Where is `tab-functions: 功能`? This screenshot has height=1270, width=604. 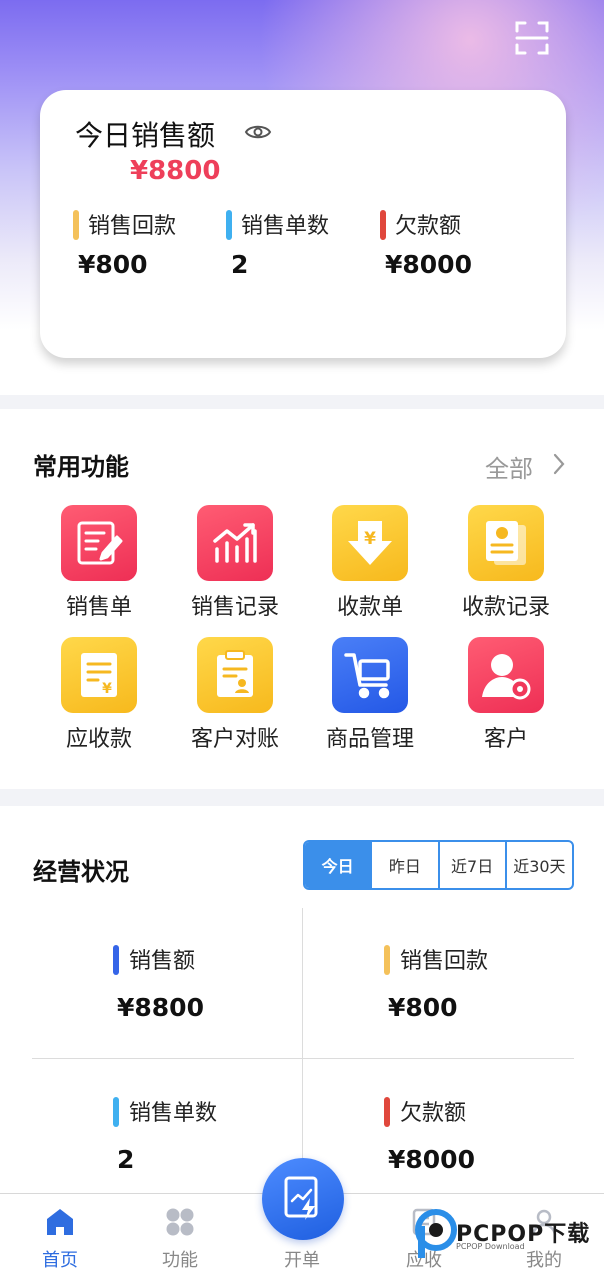
tab-functions: 功能 is located at coordinates (180, 1232).